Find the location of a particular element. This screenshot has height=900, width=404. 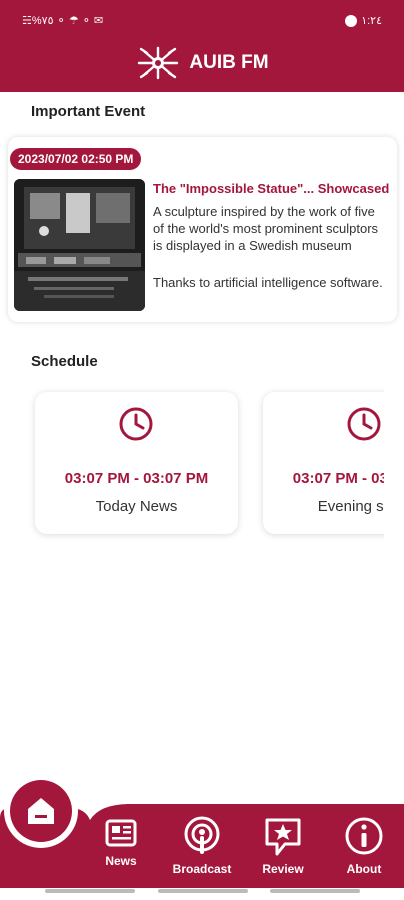

status-bar: ☵%٧٥ ⚬ ☂ ⚬ ✉ ١:٢٤ is located at coordinates (202, 20).